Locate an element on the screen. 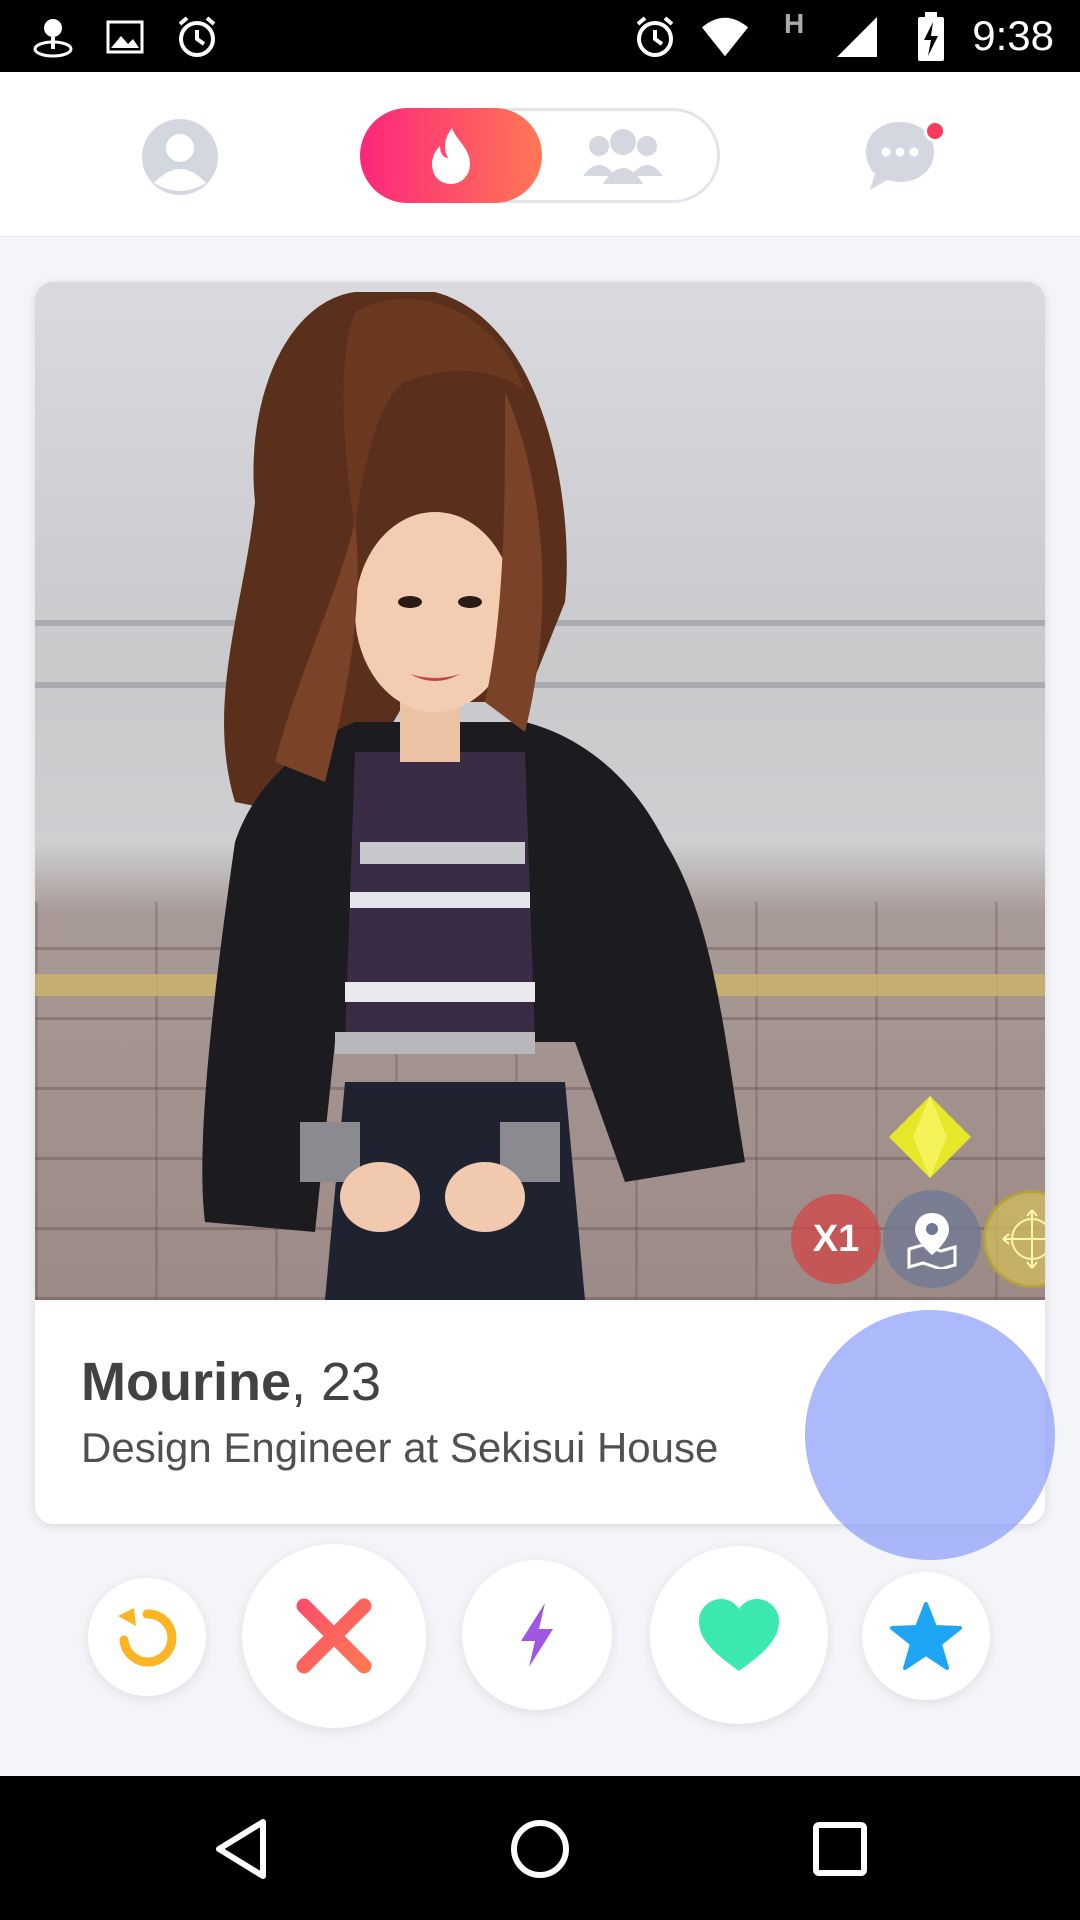 Image resolution: width=1080 pixels, height=1920 pixels. home-icon is located at coordinates (540, 1849).